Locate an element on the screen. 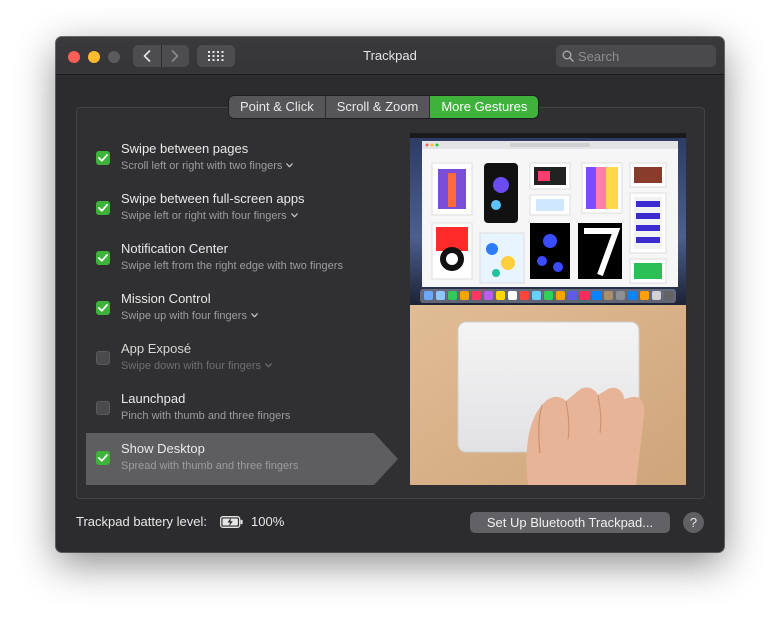 This screenshot has height=627, width=780. title-bar: Trackpad is located at coordinates (390, 56).